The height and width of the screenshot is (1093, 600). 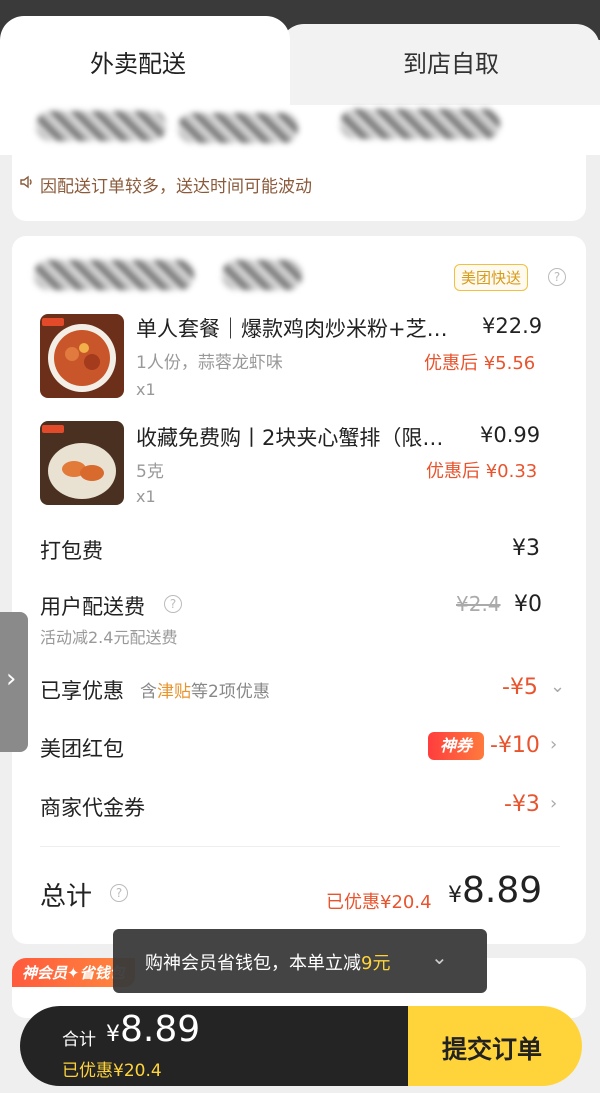 What do you see at coordinates (495, 890) in the screenshot?
I see `total-amount: ¥8.89` at bounding box center [495, 890].